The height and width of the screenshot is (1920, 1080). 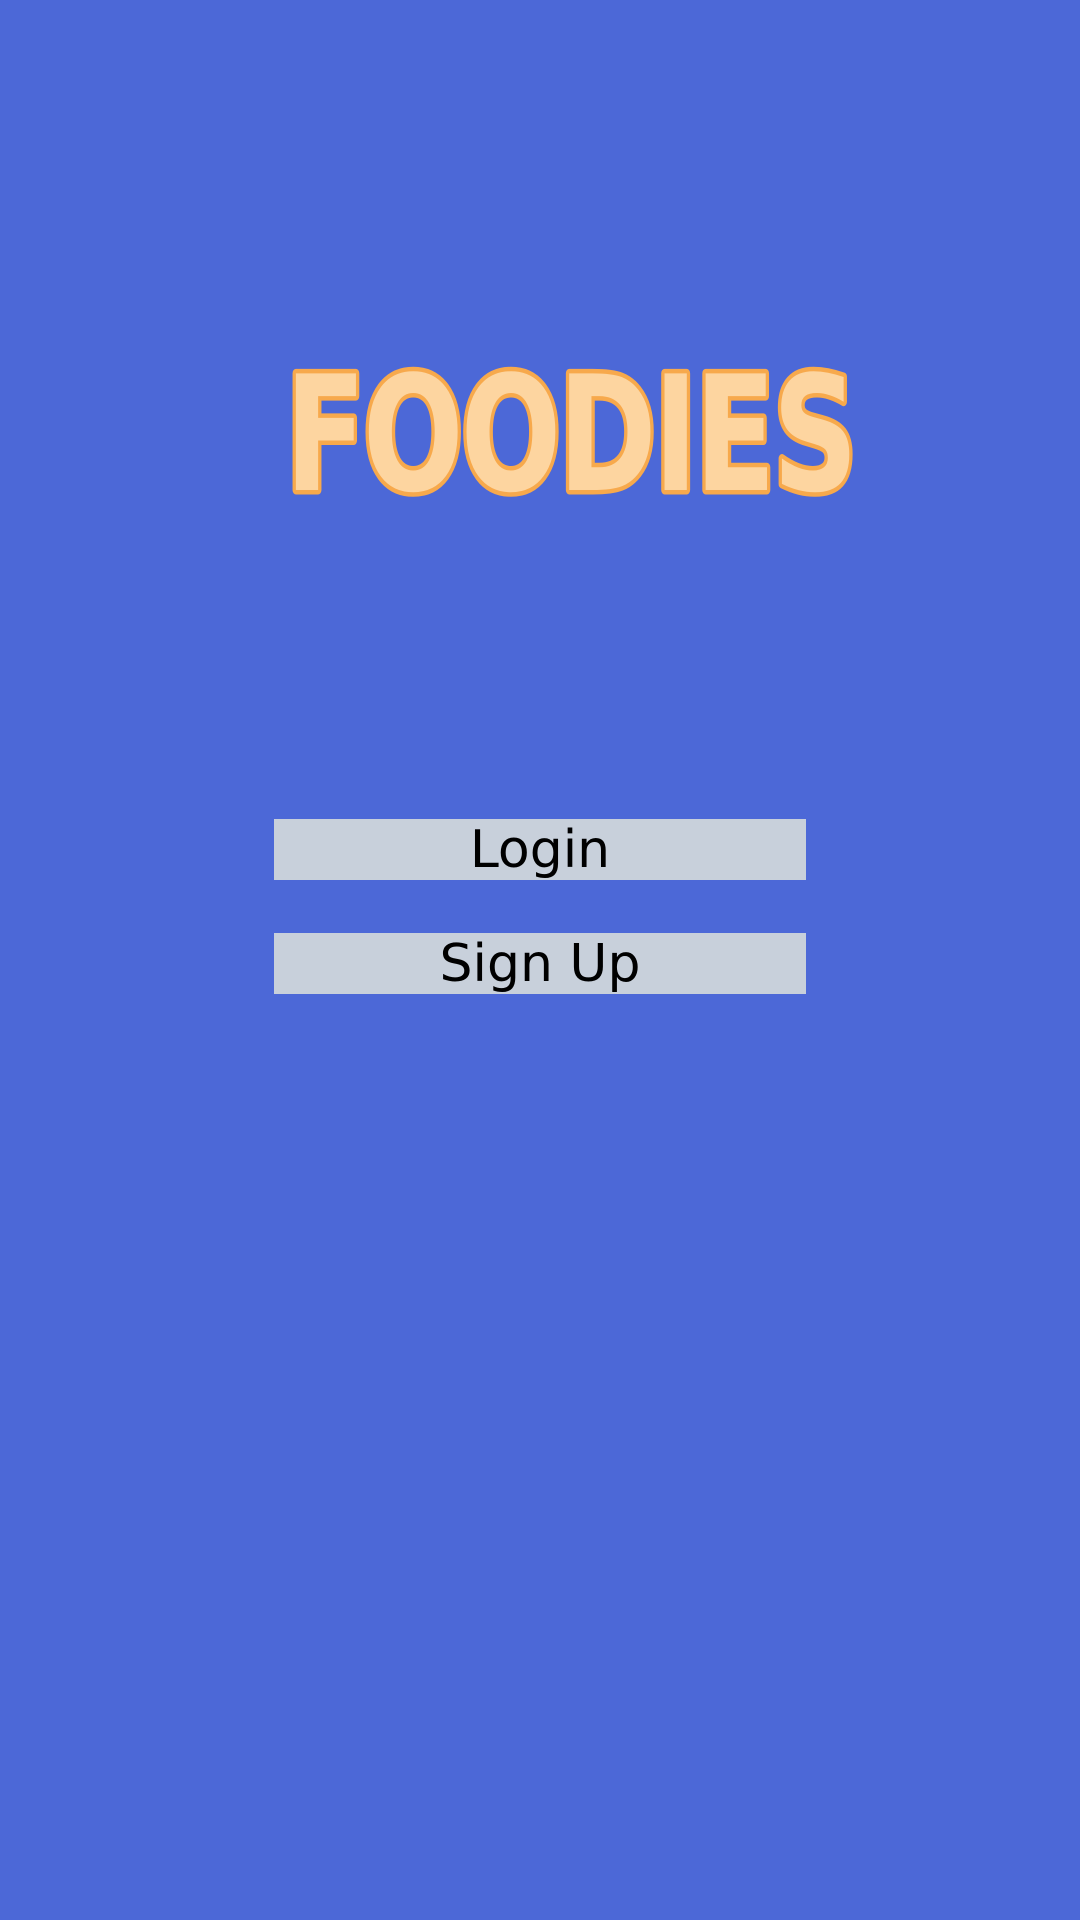 I want to click on foodies-logo-graphic: FOODIES, so click(x=572, y=435).